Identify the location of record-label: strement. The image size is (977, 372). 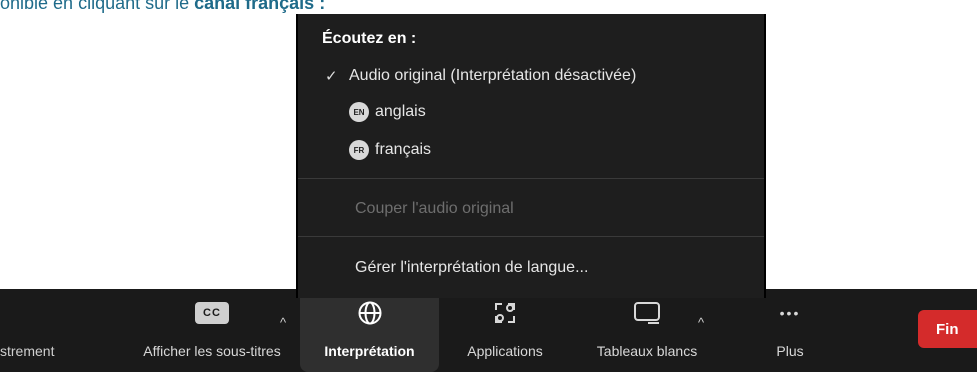
(27, 351).